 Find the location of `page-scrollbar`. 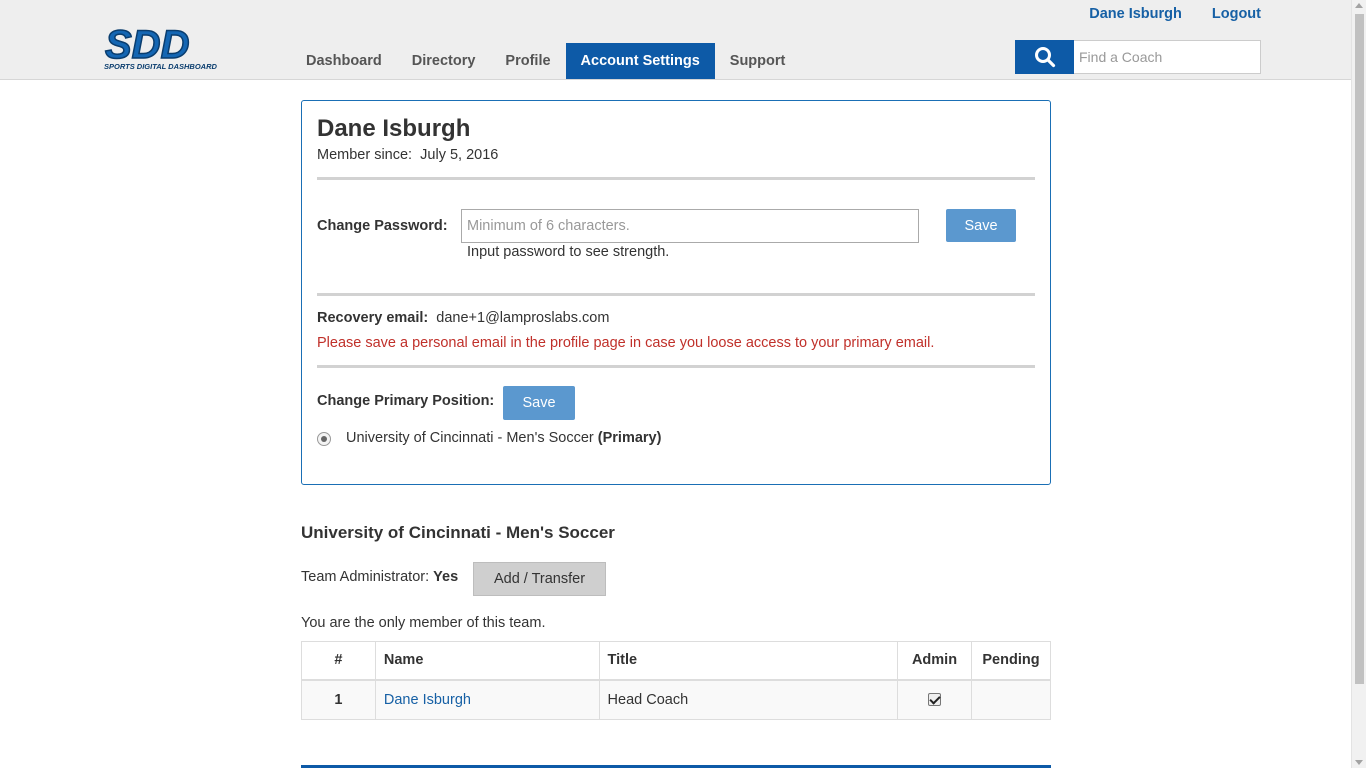

page-scrollbar is located at coordinates (1358, 384).